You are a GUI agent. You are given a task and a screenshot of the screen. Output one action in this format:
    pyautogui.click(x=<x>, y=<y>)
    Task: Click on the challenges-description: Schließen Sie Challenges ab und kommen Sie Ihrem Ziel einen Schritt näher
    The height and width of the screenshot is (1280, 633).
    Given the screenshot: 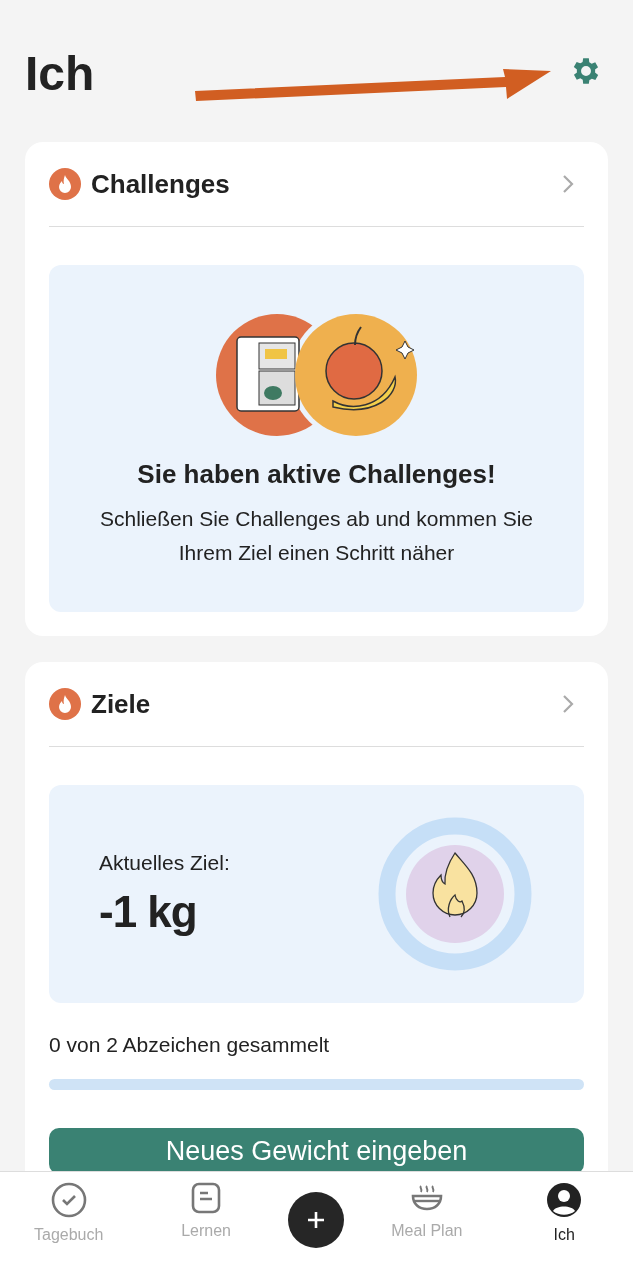 What is the action you would take?
    pyautogui.click(x=316, y=536)
    